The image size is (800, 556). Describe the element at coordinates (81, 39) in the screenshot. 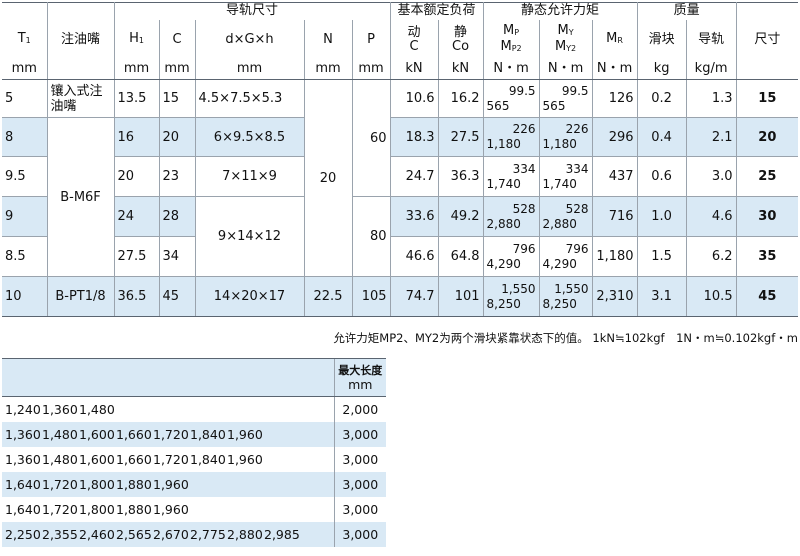

I see `grease-nipple-header: 注油嘴` at that location.